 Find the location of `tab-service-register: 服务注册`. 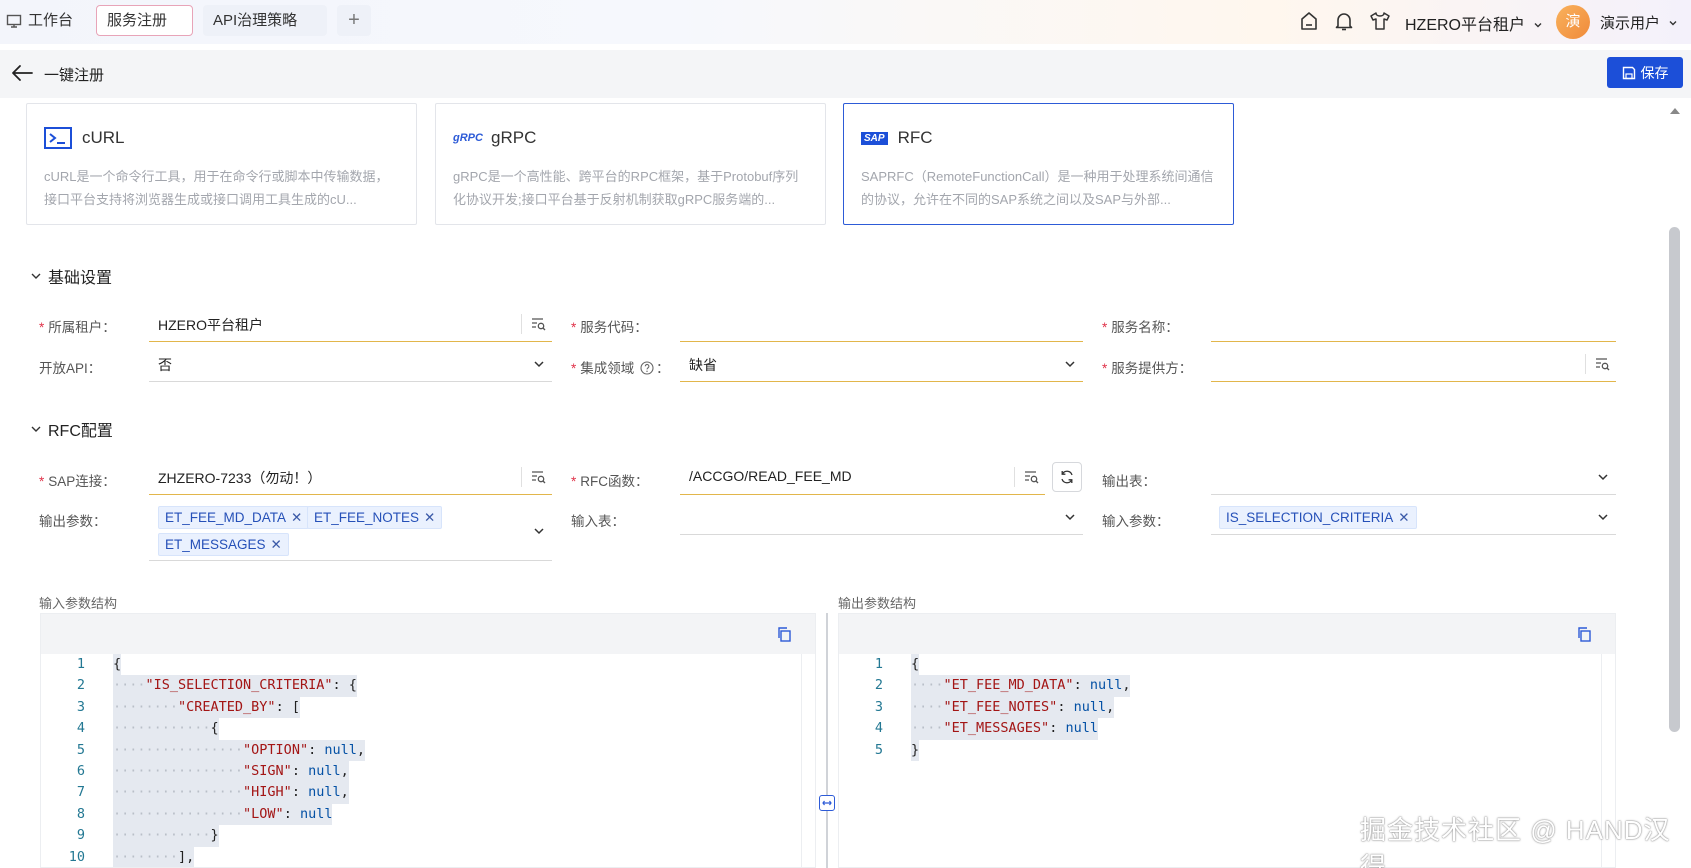

tab-service-register: 服务注册 is located at coordinates (144, 20).